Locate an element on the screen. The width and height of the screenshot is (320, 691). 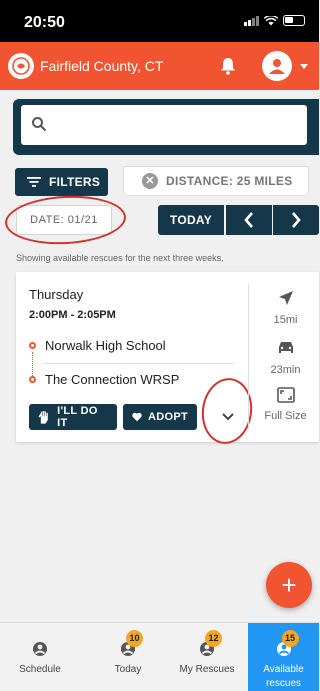
today-button: TODAY is located at coordinates (191, 220).